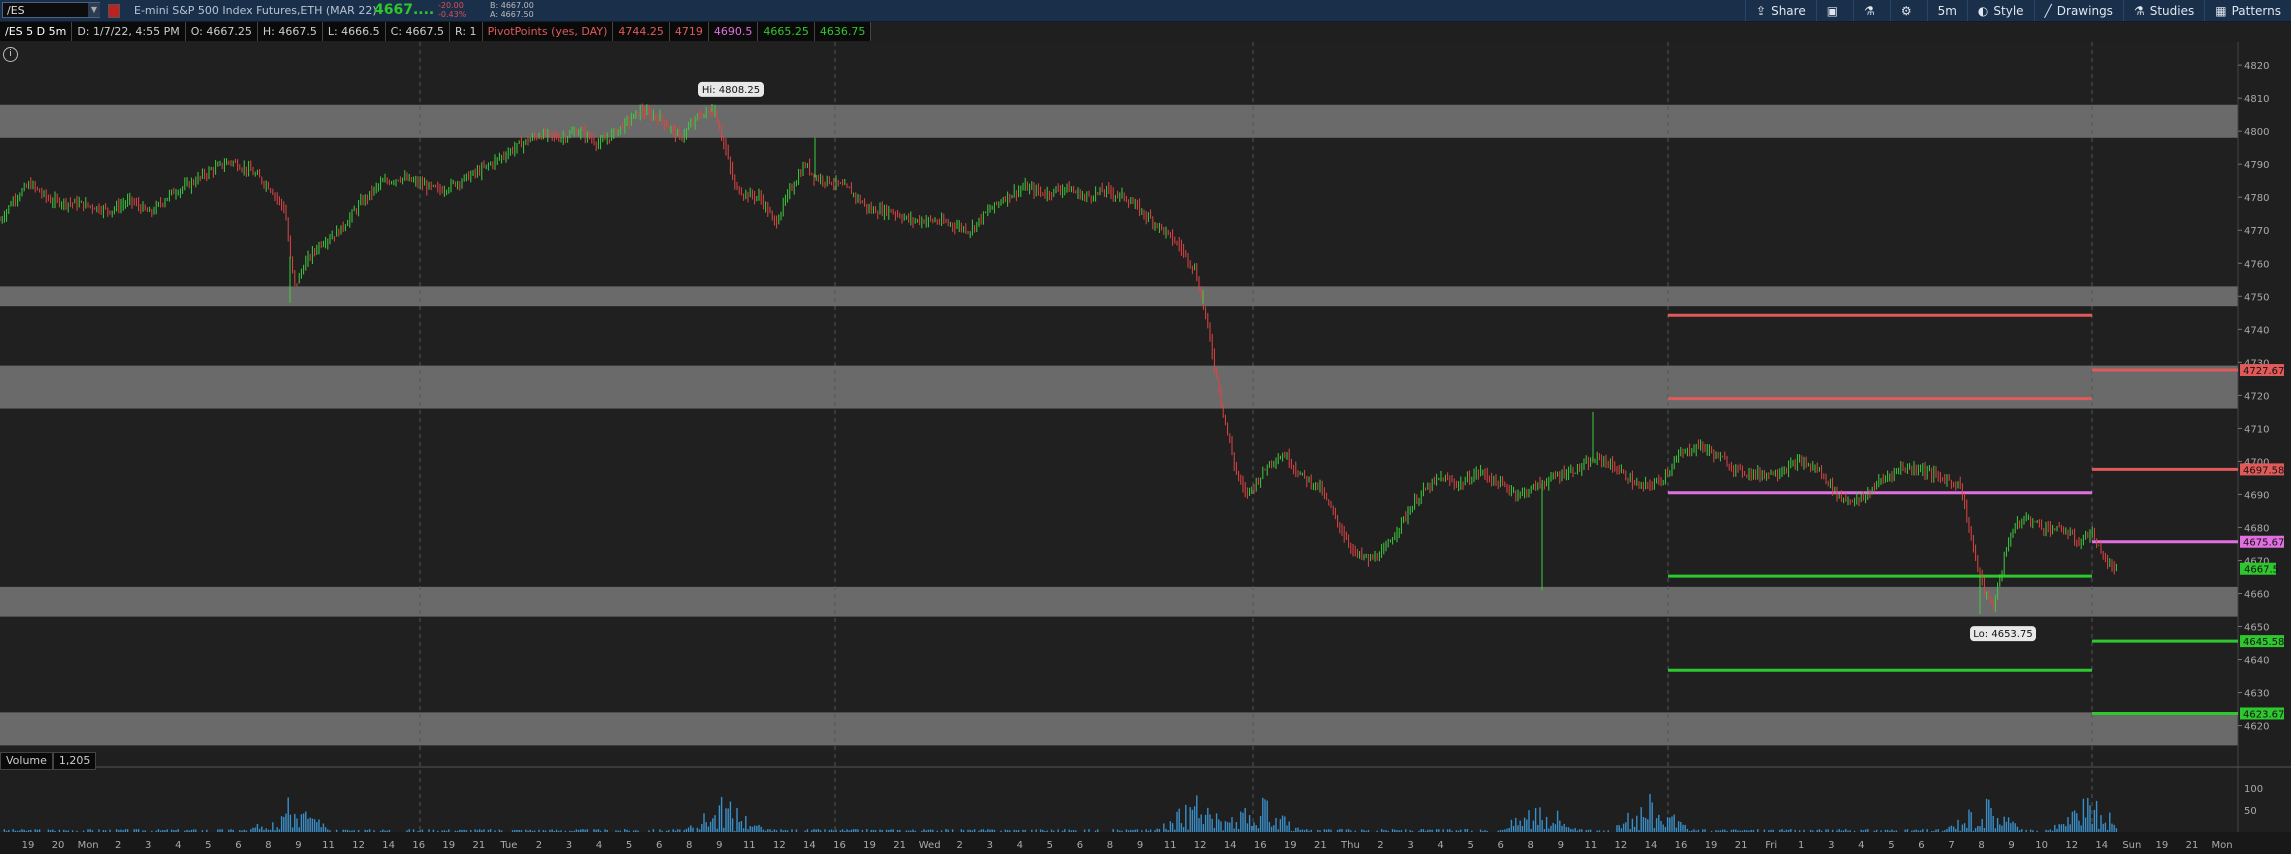  Describe the element at coordinates (2256, 132) in the screenshot. I see `y-tick-label: 4800` at that location.